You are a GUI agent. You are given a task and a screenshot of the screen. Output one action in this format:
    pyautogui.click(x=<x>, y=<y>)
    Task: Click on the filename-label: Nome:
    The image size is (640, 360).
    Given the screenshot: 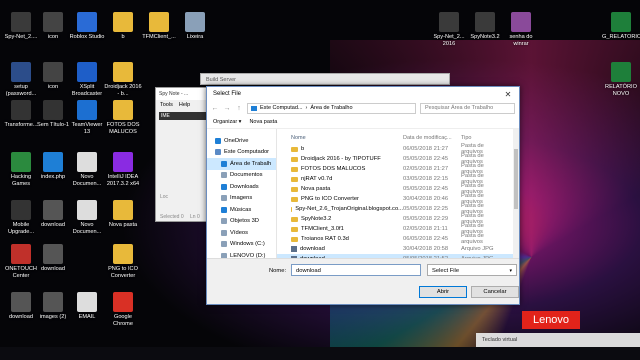 What is the action you would take?
    pyautogui.click(x=278, y=271)
    